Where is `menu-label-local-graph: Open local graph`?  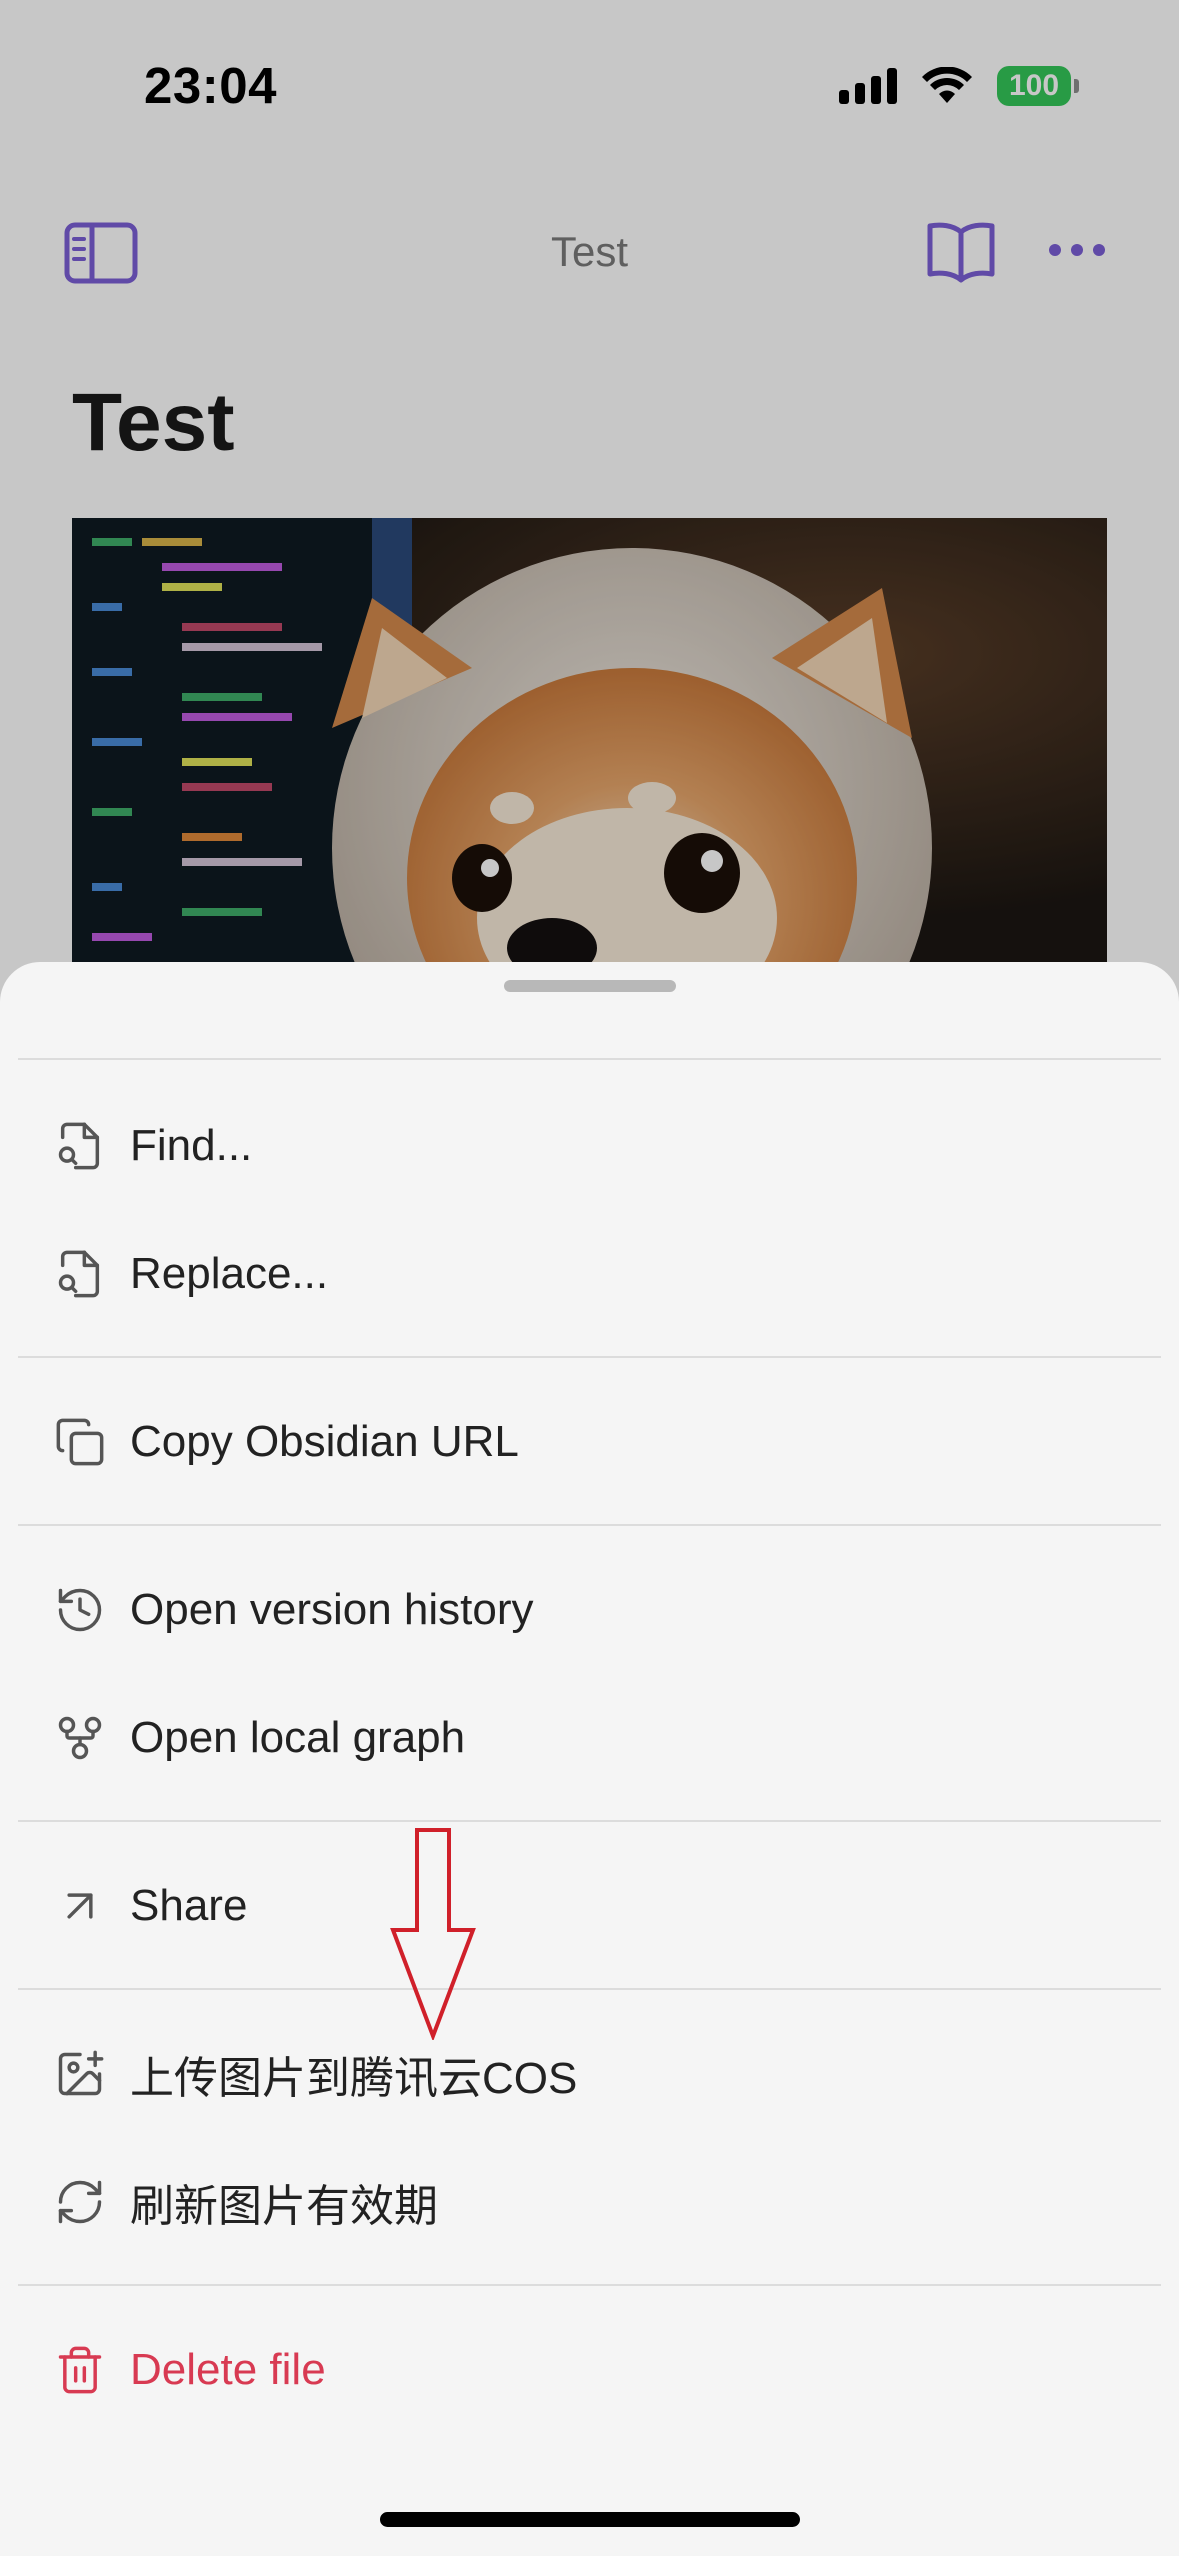
menu-label-local-graph: Open local graph is located at coordinates (298, 1737).